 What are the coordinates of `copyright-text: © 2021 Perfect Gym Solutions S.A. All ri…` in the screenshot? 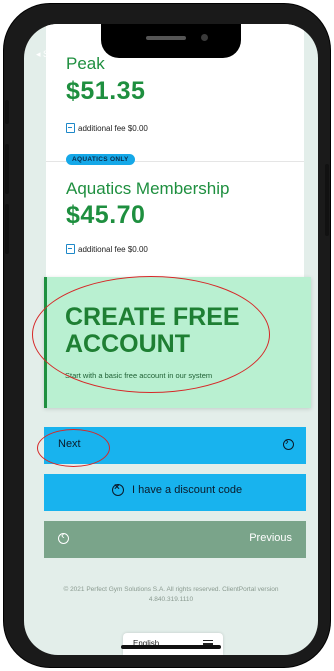 It's located at (171, 594).